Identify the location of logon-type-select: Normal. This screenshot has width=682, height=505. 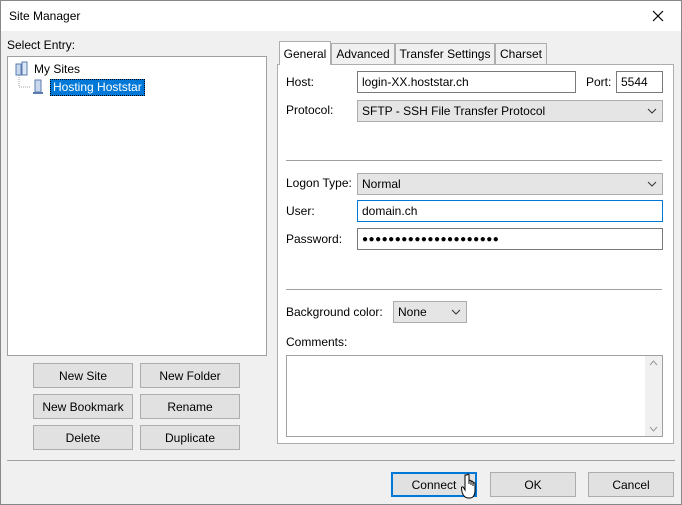
(510, 184).